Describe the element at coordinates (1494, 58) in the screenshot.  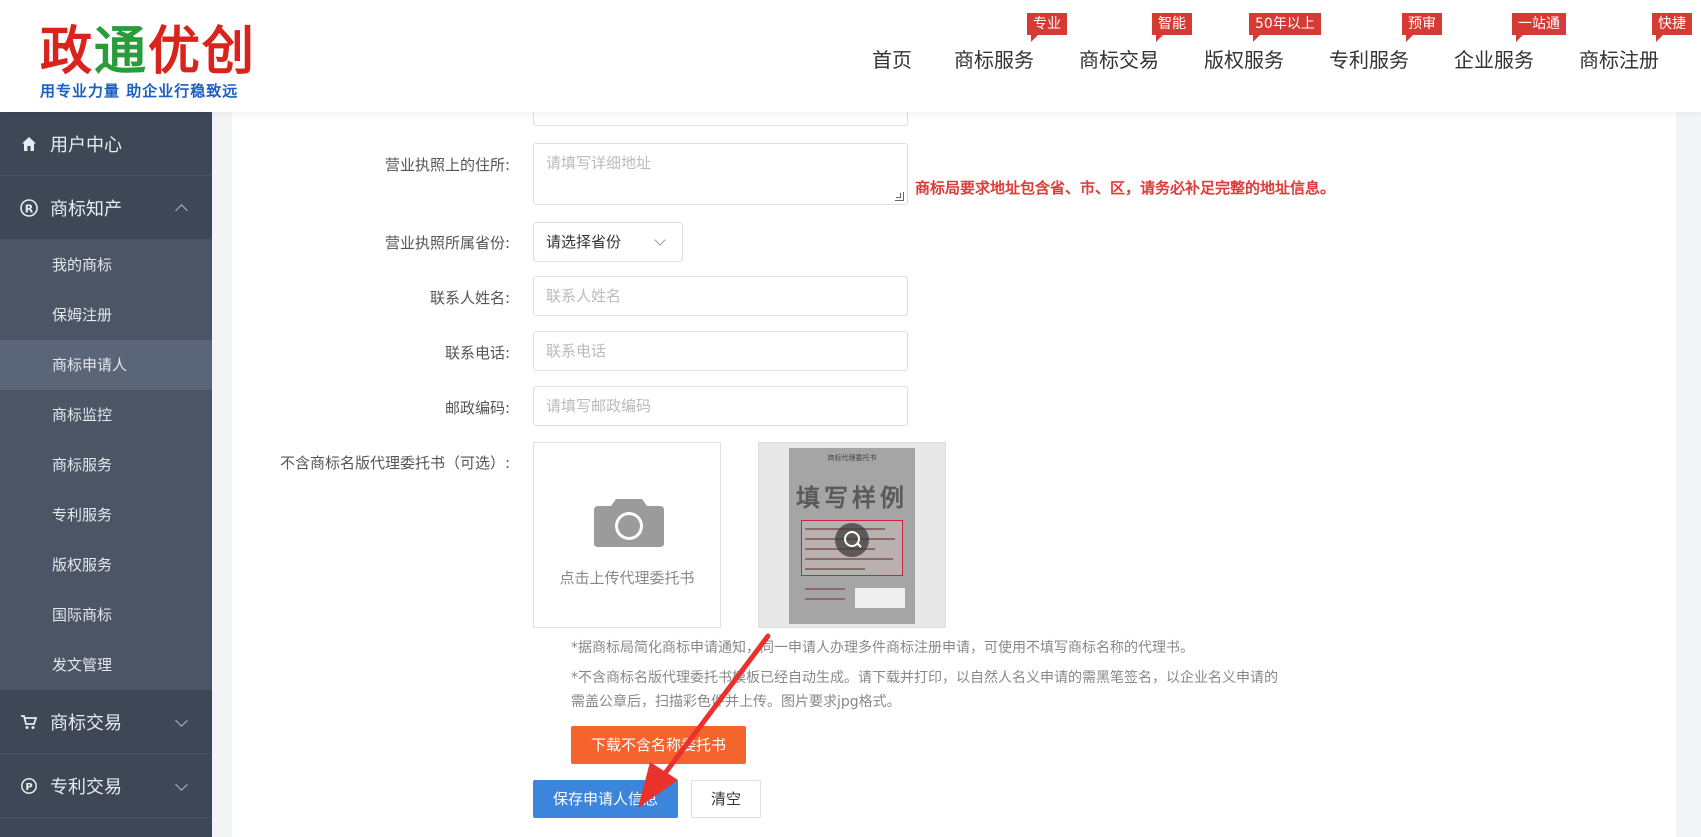
I see `nav-enterprise-service: 企业服务` at that location.